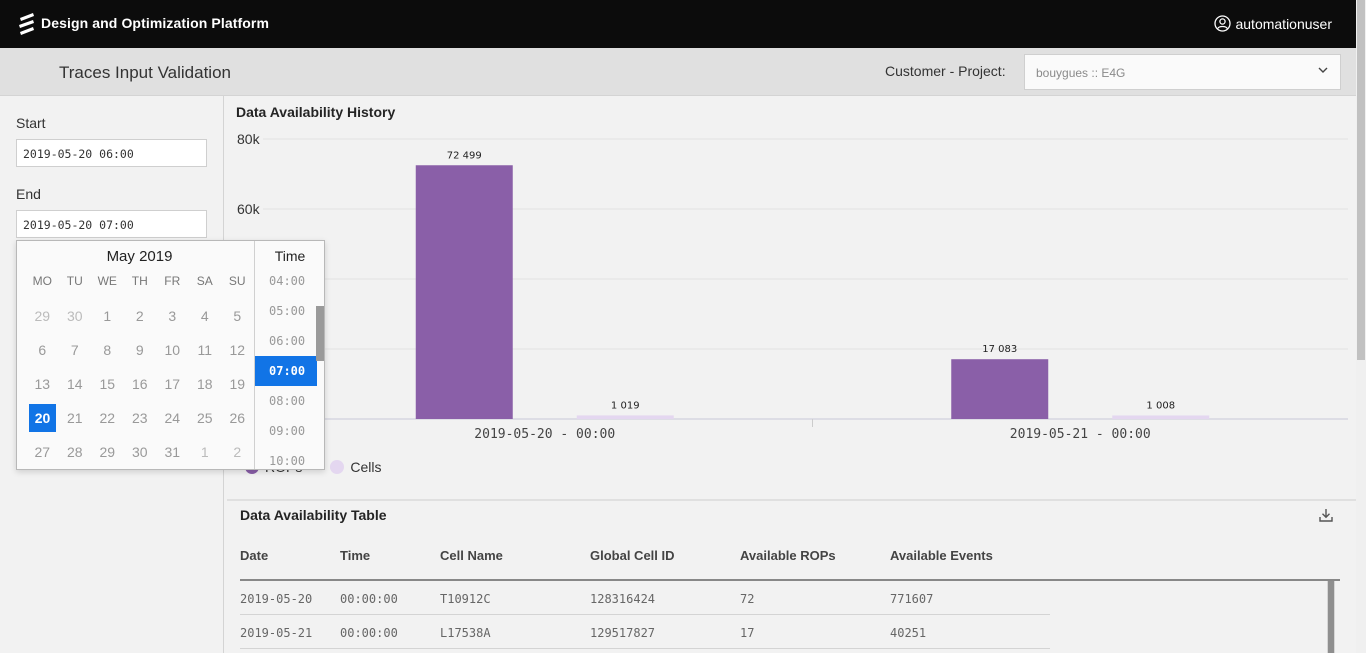 The width and height of the screenshot is (1366, 653). I want to click on legend-item: Cells, so click(355, 467).